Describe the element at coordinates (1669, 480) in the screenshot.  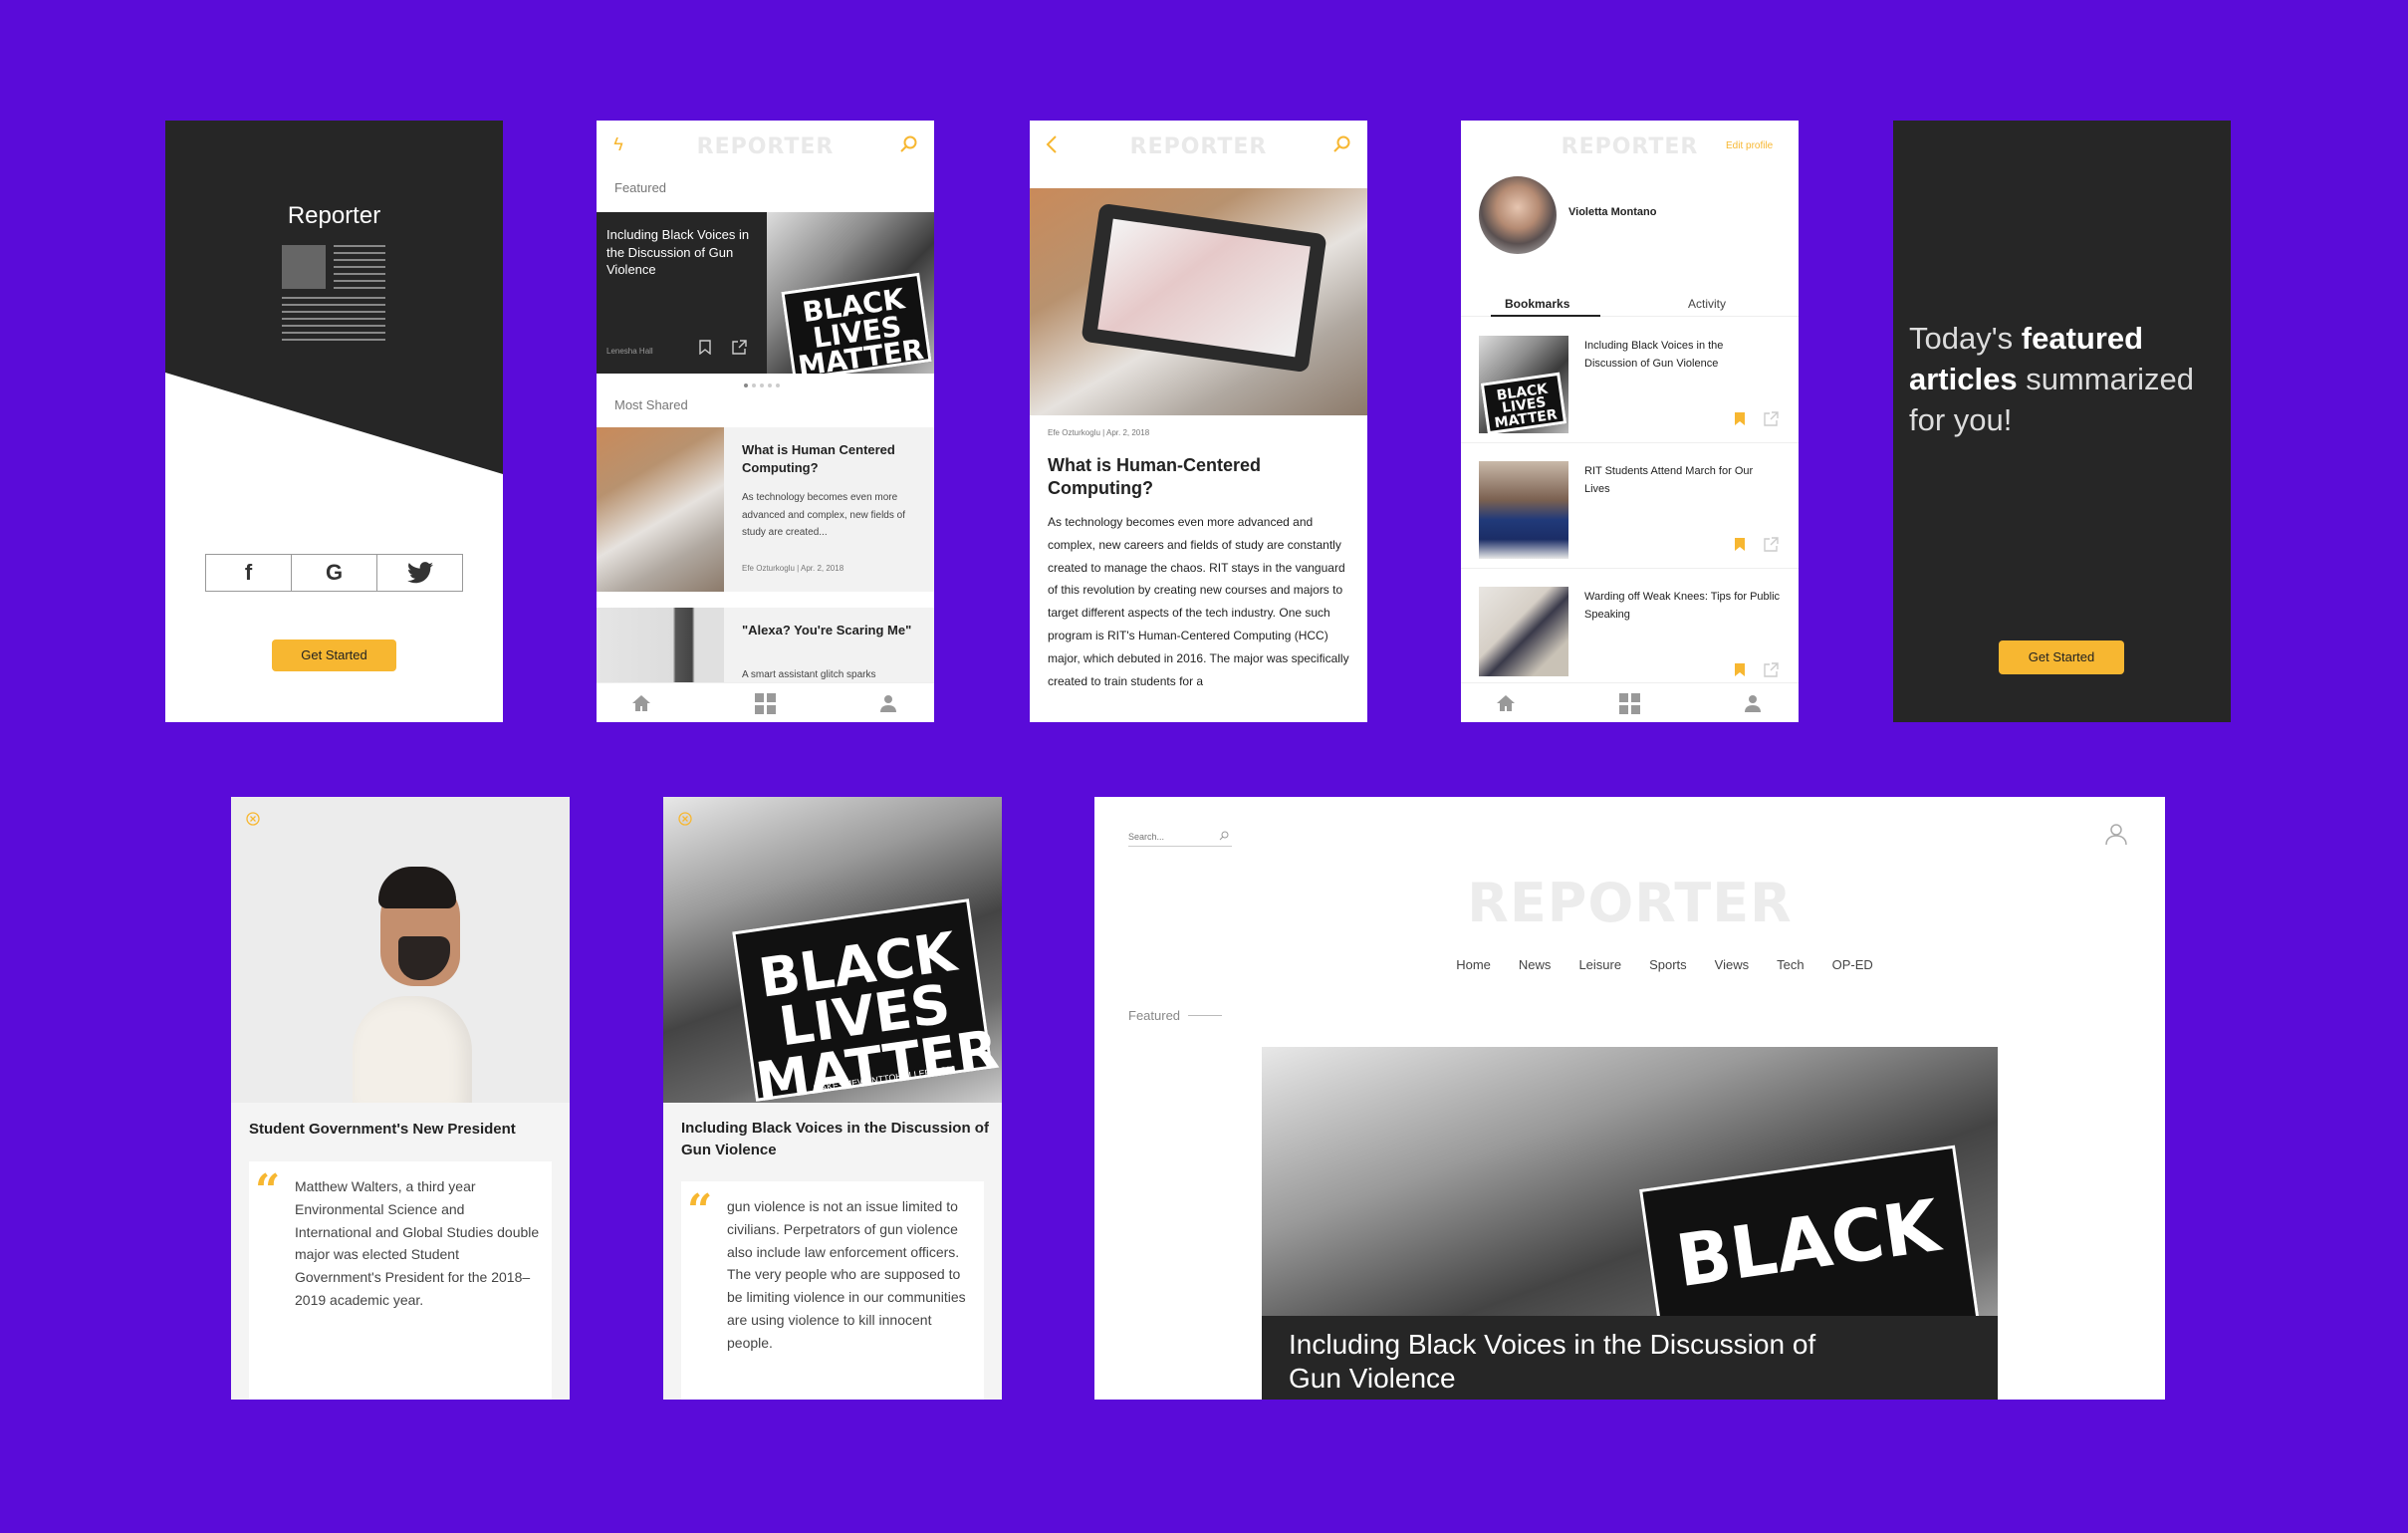
I see `bookmark-title: RIT Students Attend March for Our Lives` at that location.